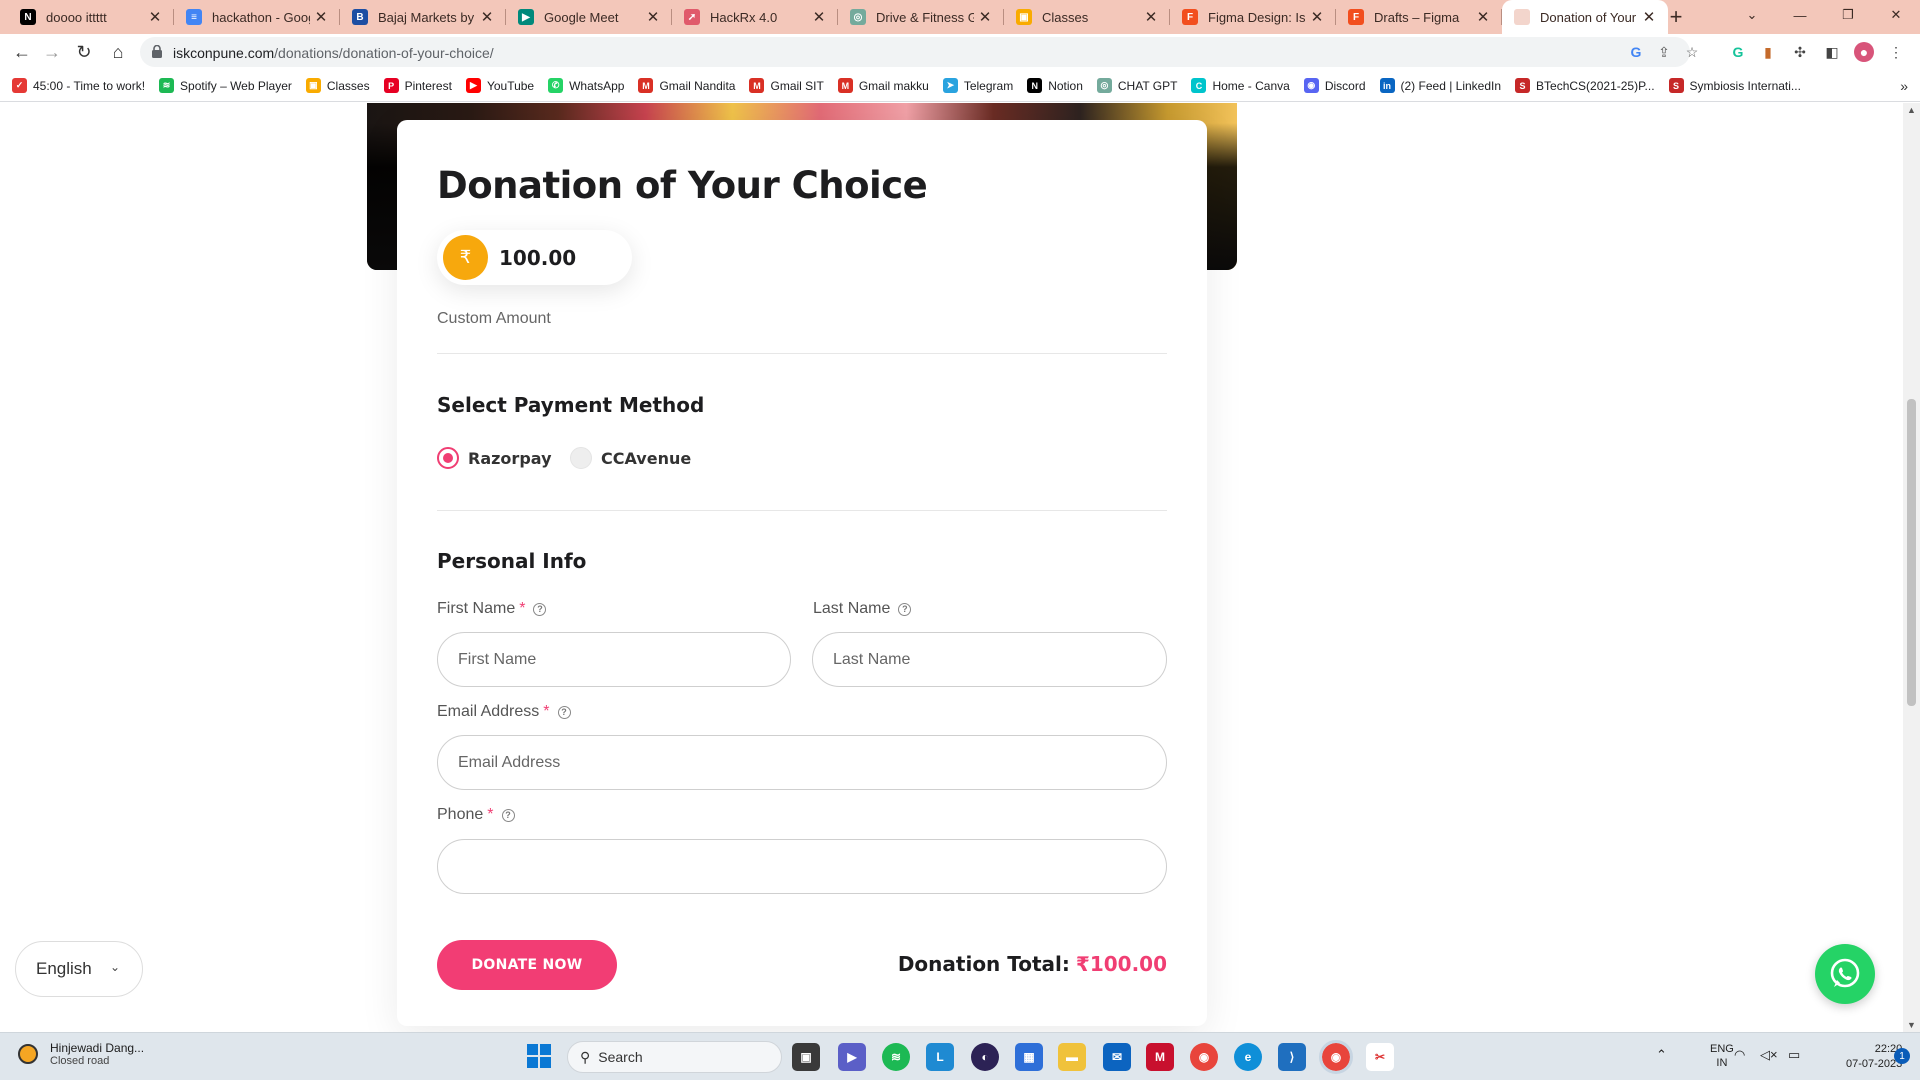  What do you see at coordinates (91, 17) in the screenshot?
I see `browser-tab: Ndoooo ittttt ✕` at bounding box center [91, 17].